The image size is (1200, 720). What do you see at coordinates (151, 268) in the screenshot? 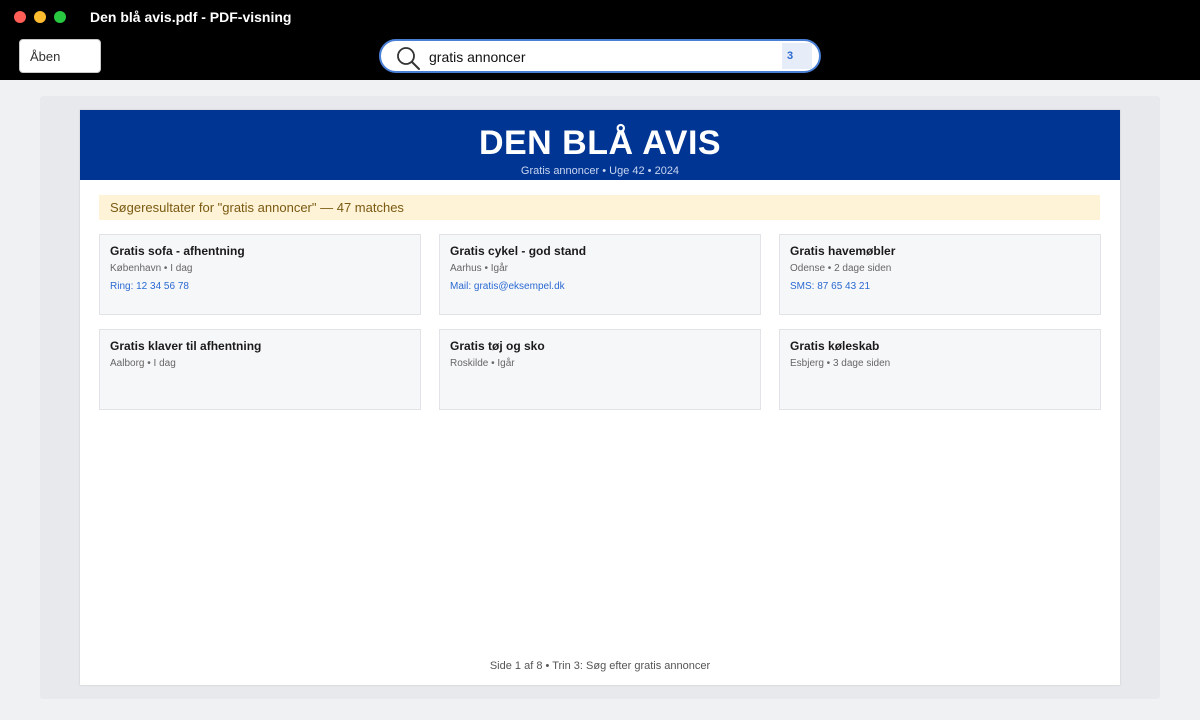
I see `ad-meta: København • I dag` at bounding box center [151, 268].